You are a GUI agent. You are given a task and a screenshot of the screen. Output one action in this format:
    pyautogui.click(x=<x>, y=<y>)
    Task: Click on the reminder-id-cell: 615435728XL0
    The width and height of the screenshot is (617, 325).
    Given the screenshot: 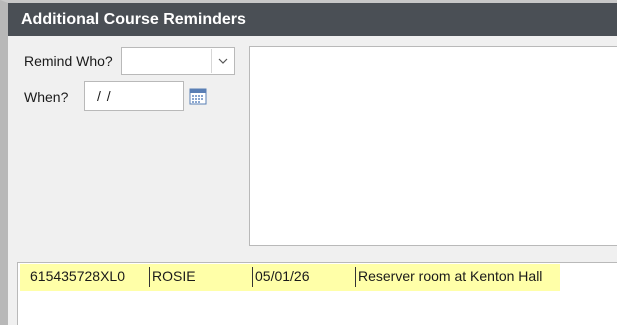 What is the action you would take?
    pyautogui.click(x=77, y=276)
    